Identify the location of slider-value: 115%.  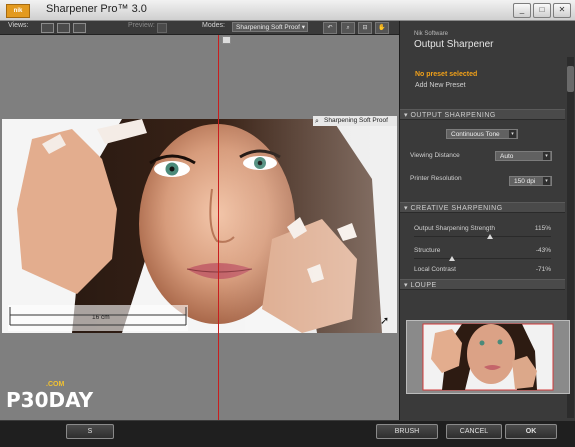
(542, 228).